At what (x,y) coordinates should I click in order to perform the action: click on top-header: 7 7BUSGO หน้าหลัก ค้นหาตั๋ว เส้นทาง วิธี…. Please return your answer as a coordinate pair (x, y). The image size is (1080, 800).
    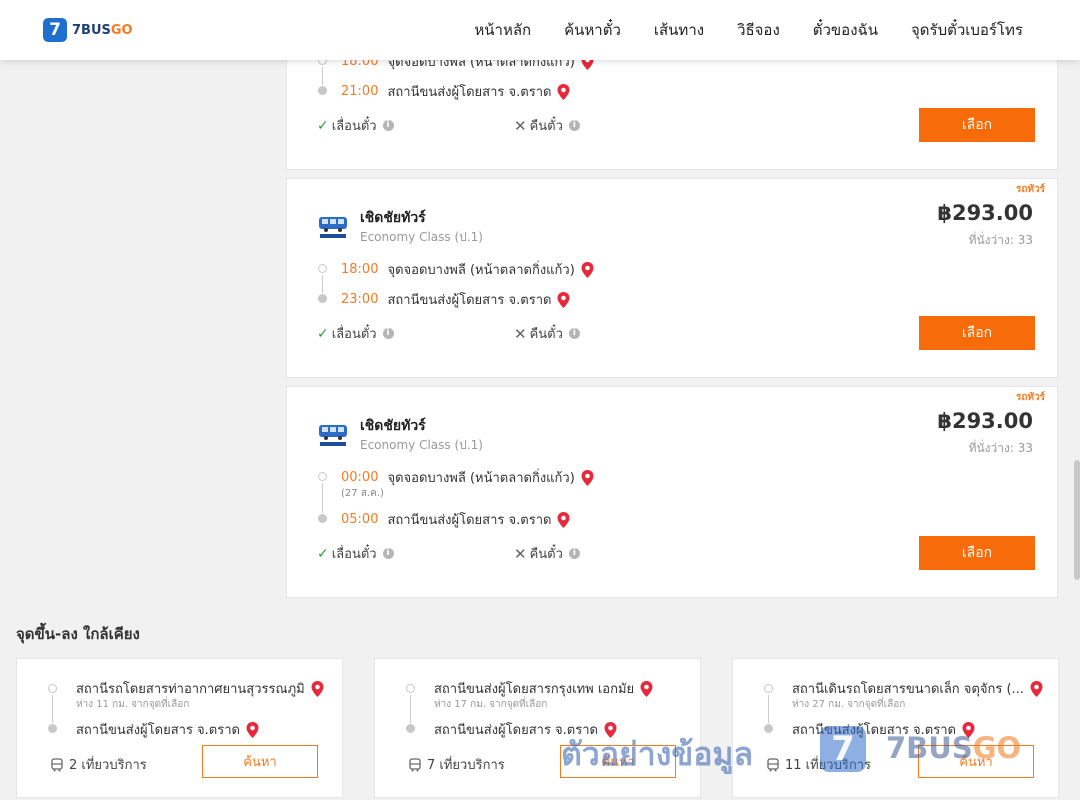
    Looking at the image, I should click on (540, 30).